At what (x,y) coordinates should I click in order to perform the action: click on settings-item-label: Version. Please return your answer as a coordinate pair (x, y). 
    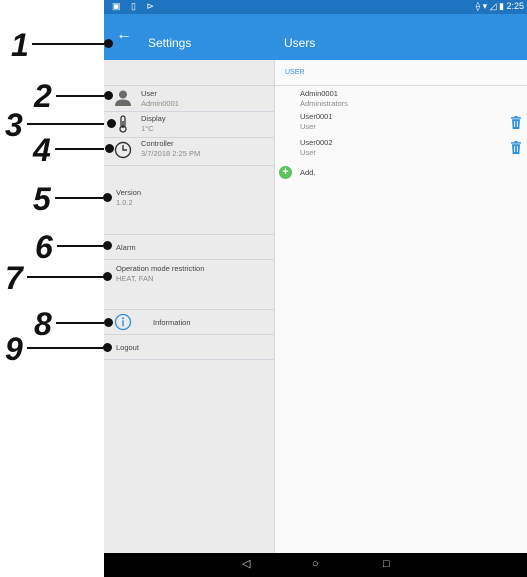
    Looking at the image, I should click on (129, 192).